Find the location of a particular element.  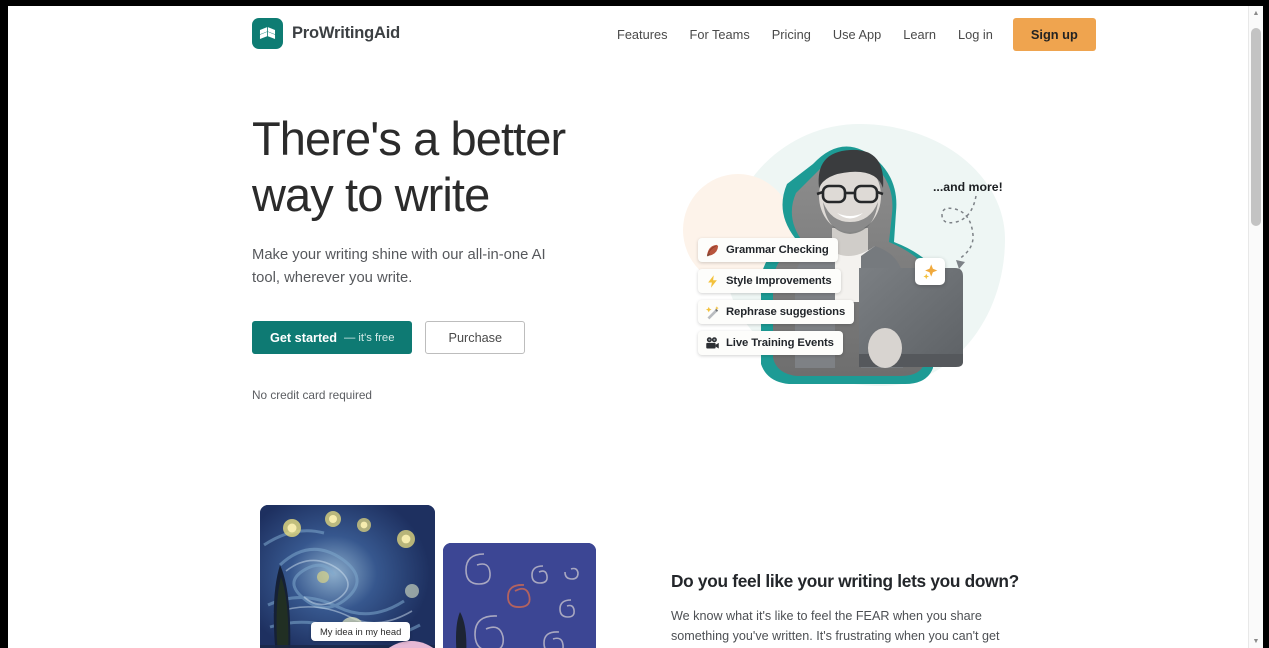

purchase-button: Purchase is located at coordinates (475, 337).